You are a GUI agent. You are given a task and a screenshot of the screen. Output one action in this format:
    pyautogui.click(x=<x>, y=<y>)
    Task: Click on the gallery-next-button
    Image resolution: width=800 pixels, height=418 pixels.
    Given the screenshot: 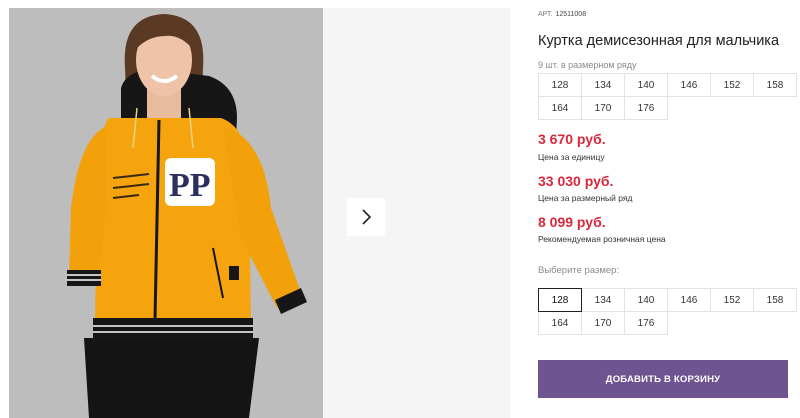 What is the action you would take?
    pyautogui.click(x=366, y=217)
    